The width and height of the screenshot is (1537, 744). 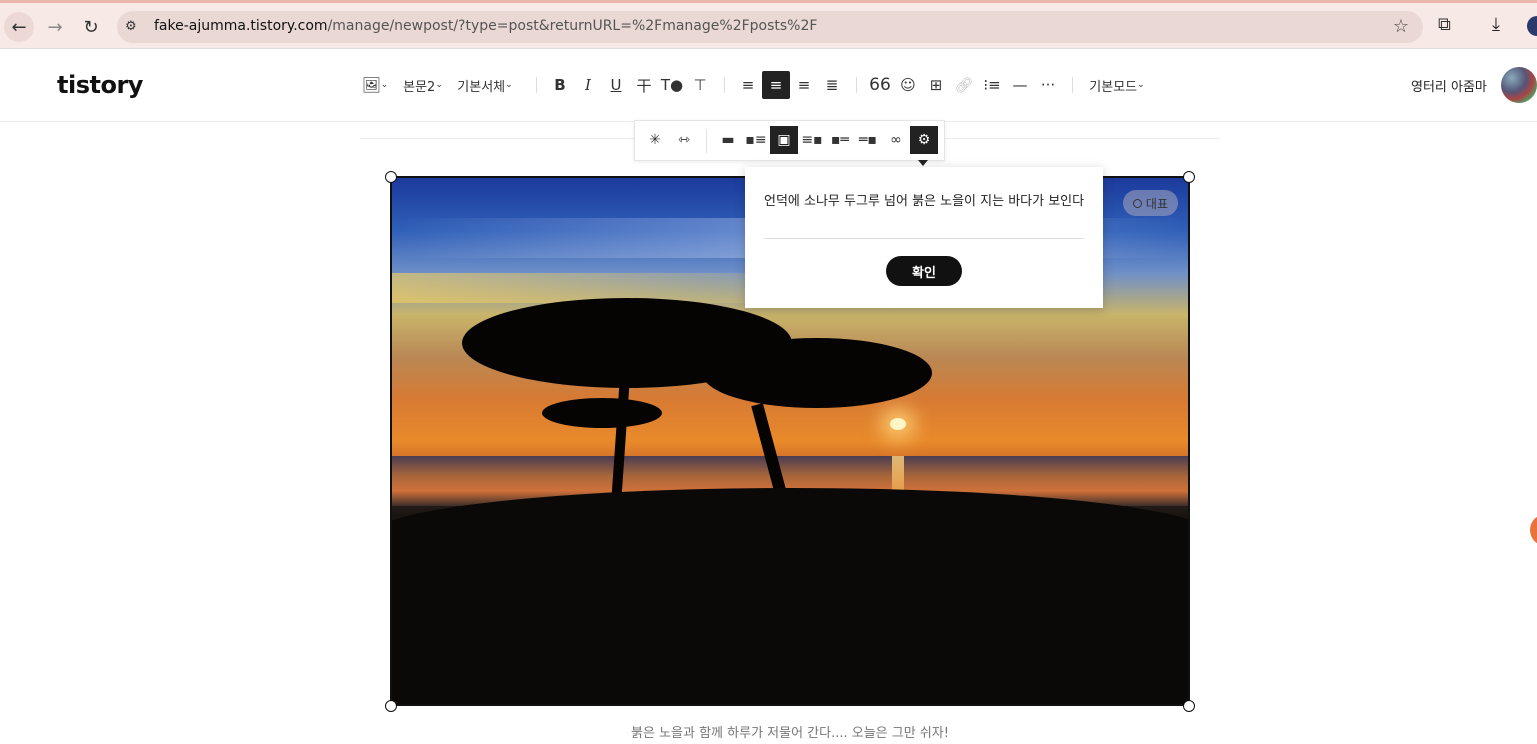 What do you see at coordinates (896, 140) in the screenshot?
I see `image-link-icon: ∞` at bounding box center [896, 140].